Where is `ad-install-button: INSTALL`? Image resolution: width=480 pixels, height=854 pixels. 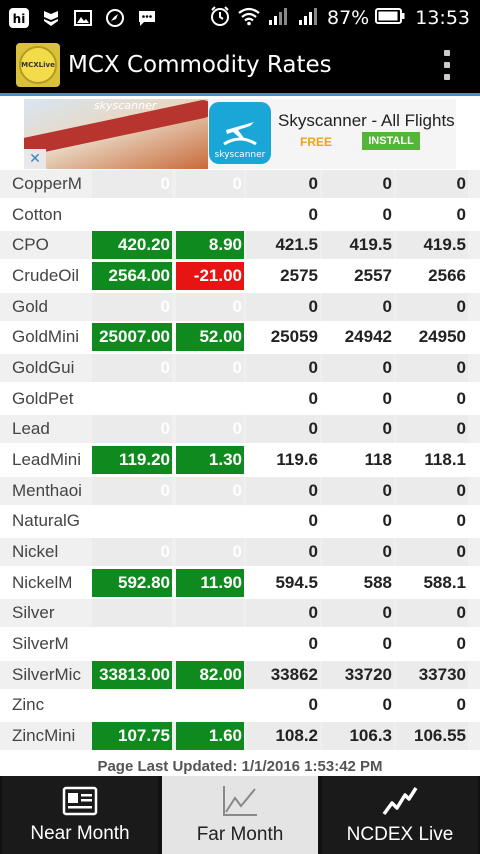
ad-install-button: INSTALL is located at coordinates (391, 141).